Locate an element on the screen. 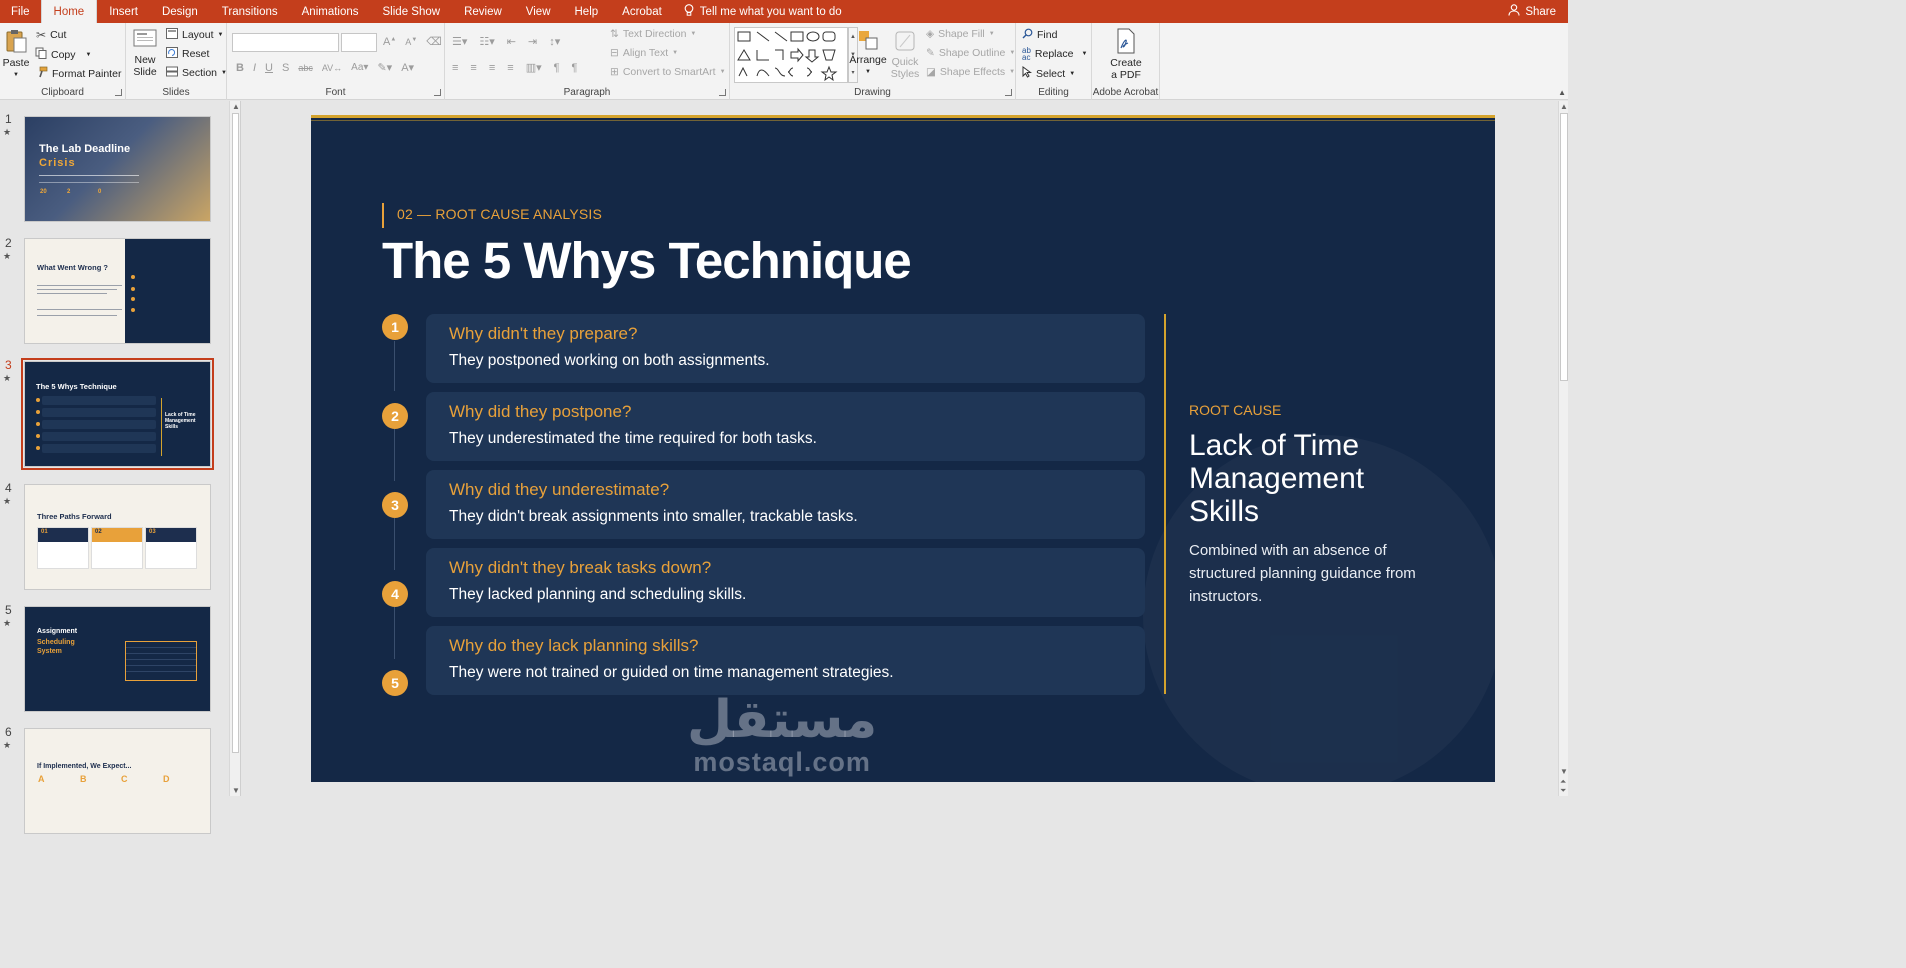 The height and width of the screenshot is (968, 1906). slide-thumbnail-4: Three Paths Forward 01 02 03 is located at coordinates (117, 537).